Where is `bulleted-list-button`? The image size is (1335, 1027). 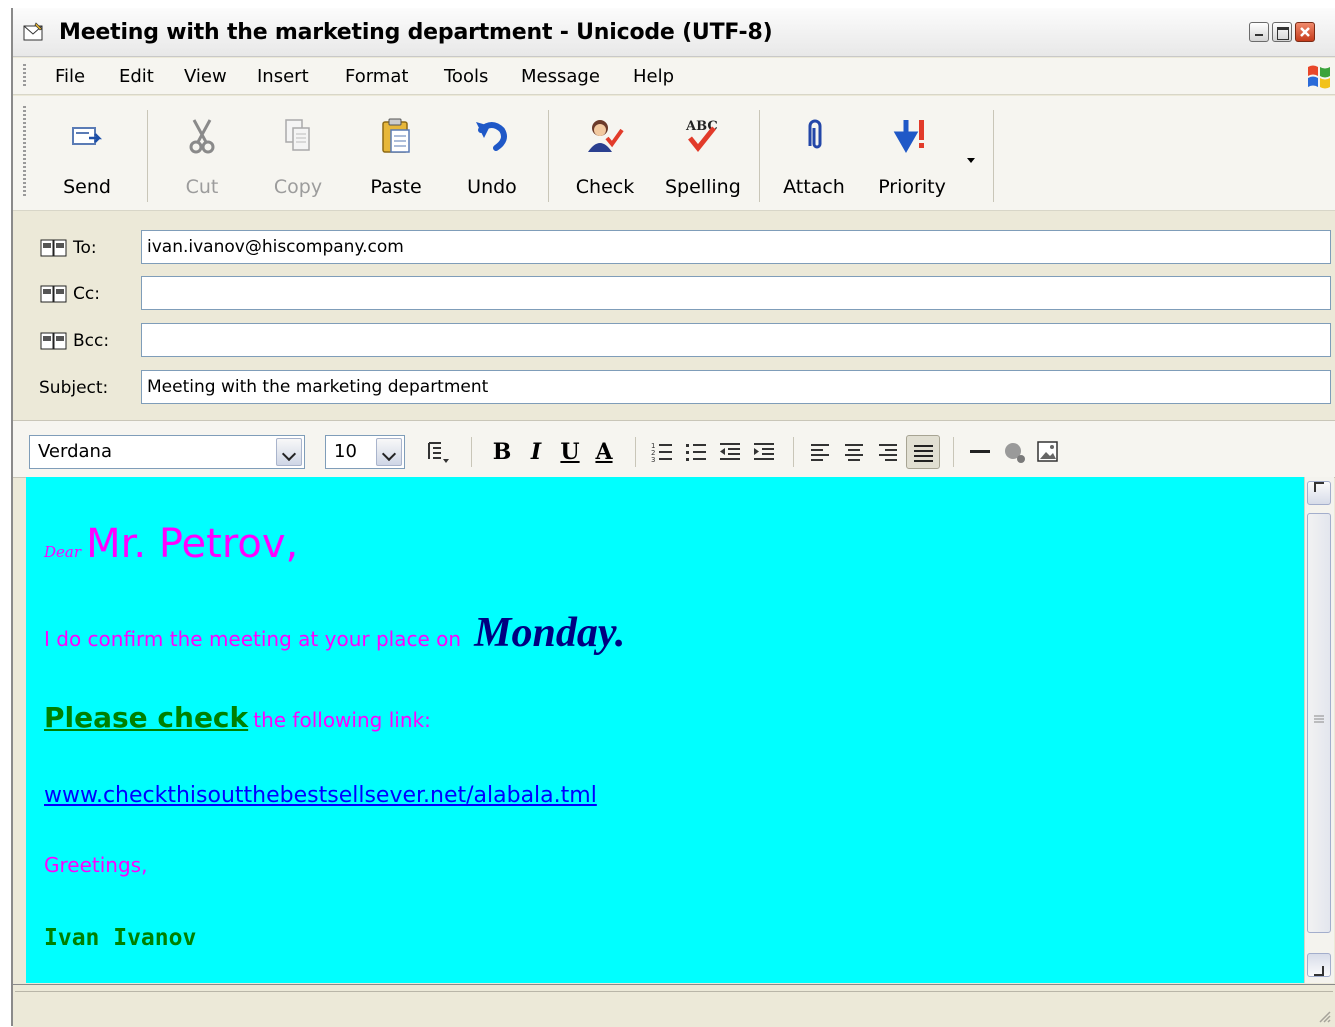 bulleted-list-button is located at coordinates (696, 452).